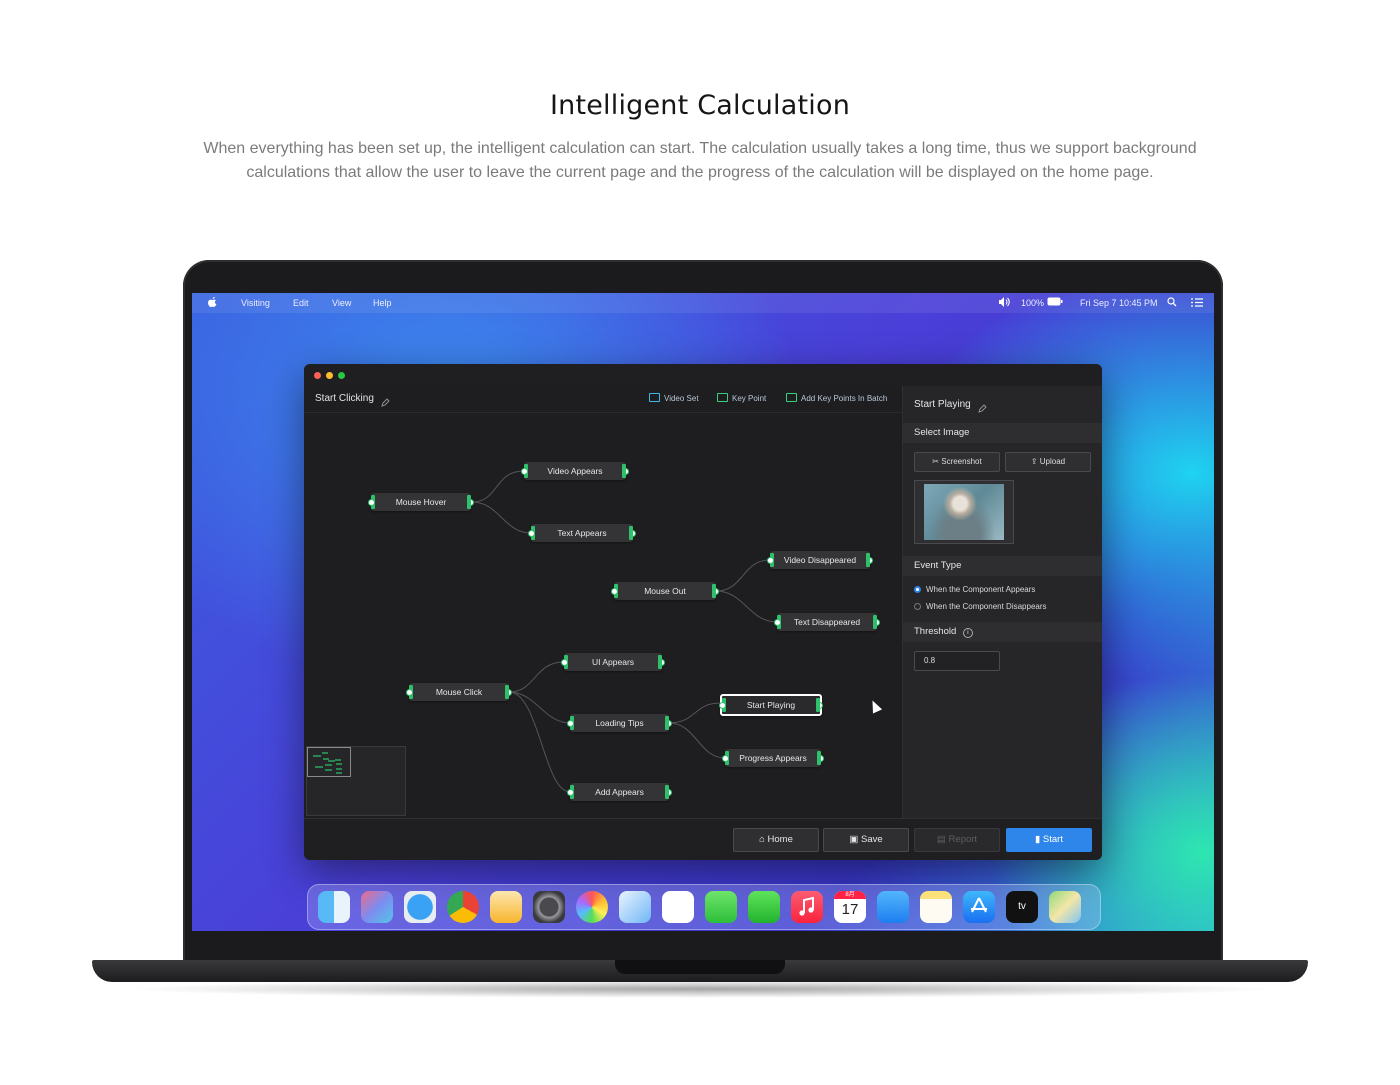 Image resolution: width=1400 pixels, height=1085 pixels. I want to click on zoom-button, so click(341, 375).